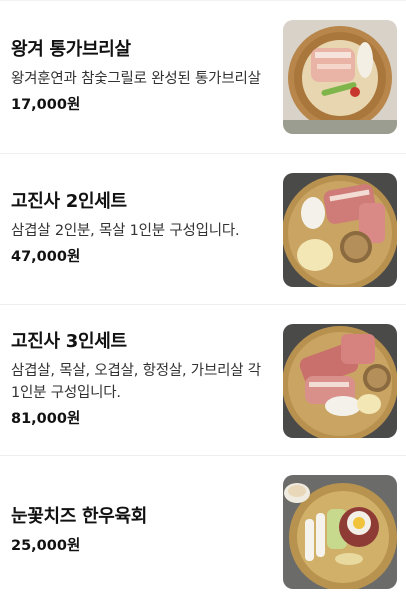 Image resolution: width=406 pixels, height=606 pixels. What do you see at coordinates (125, 231) in the screenshot?
I see `menu-item-description: 삼겹살 2인분, 목살 1인분 구성입니다.` at bounding box center [125, 231].